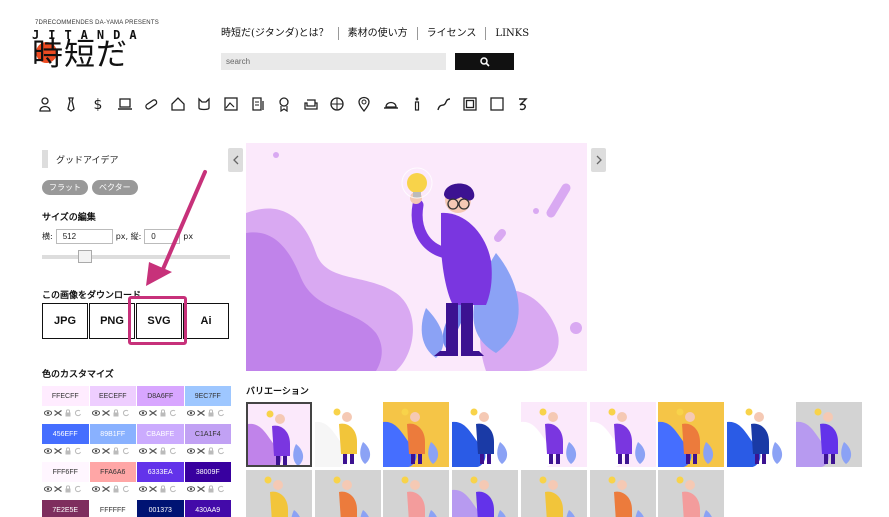 This screenshot has width=889, height=517. I want to click on color-swatch: 7E2E5E, so click(65, 508).